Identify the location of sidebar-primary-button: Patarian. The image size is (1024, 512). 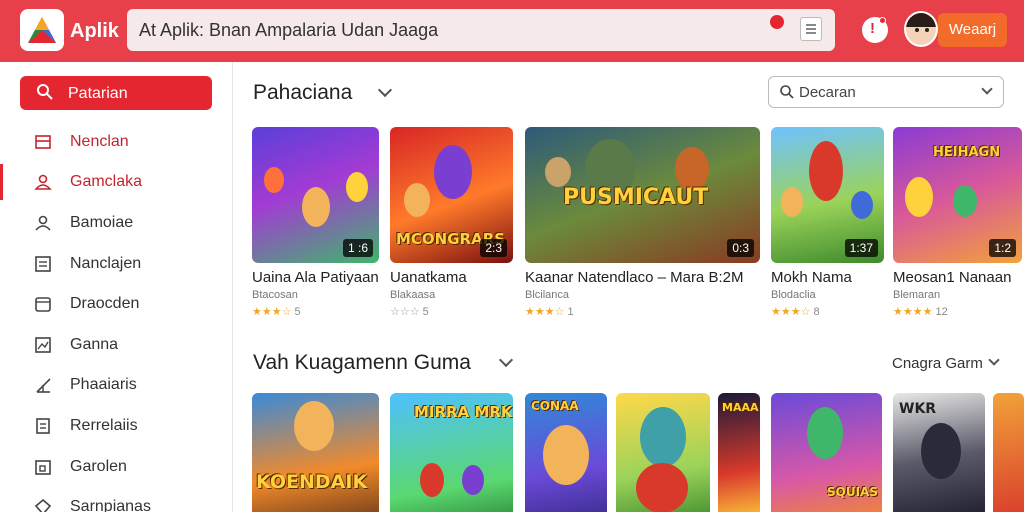
(116, 93).